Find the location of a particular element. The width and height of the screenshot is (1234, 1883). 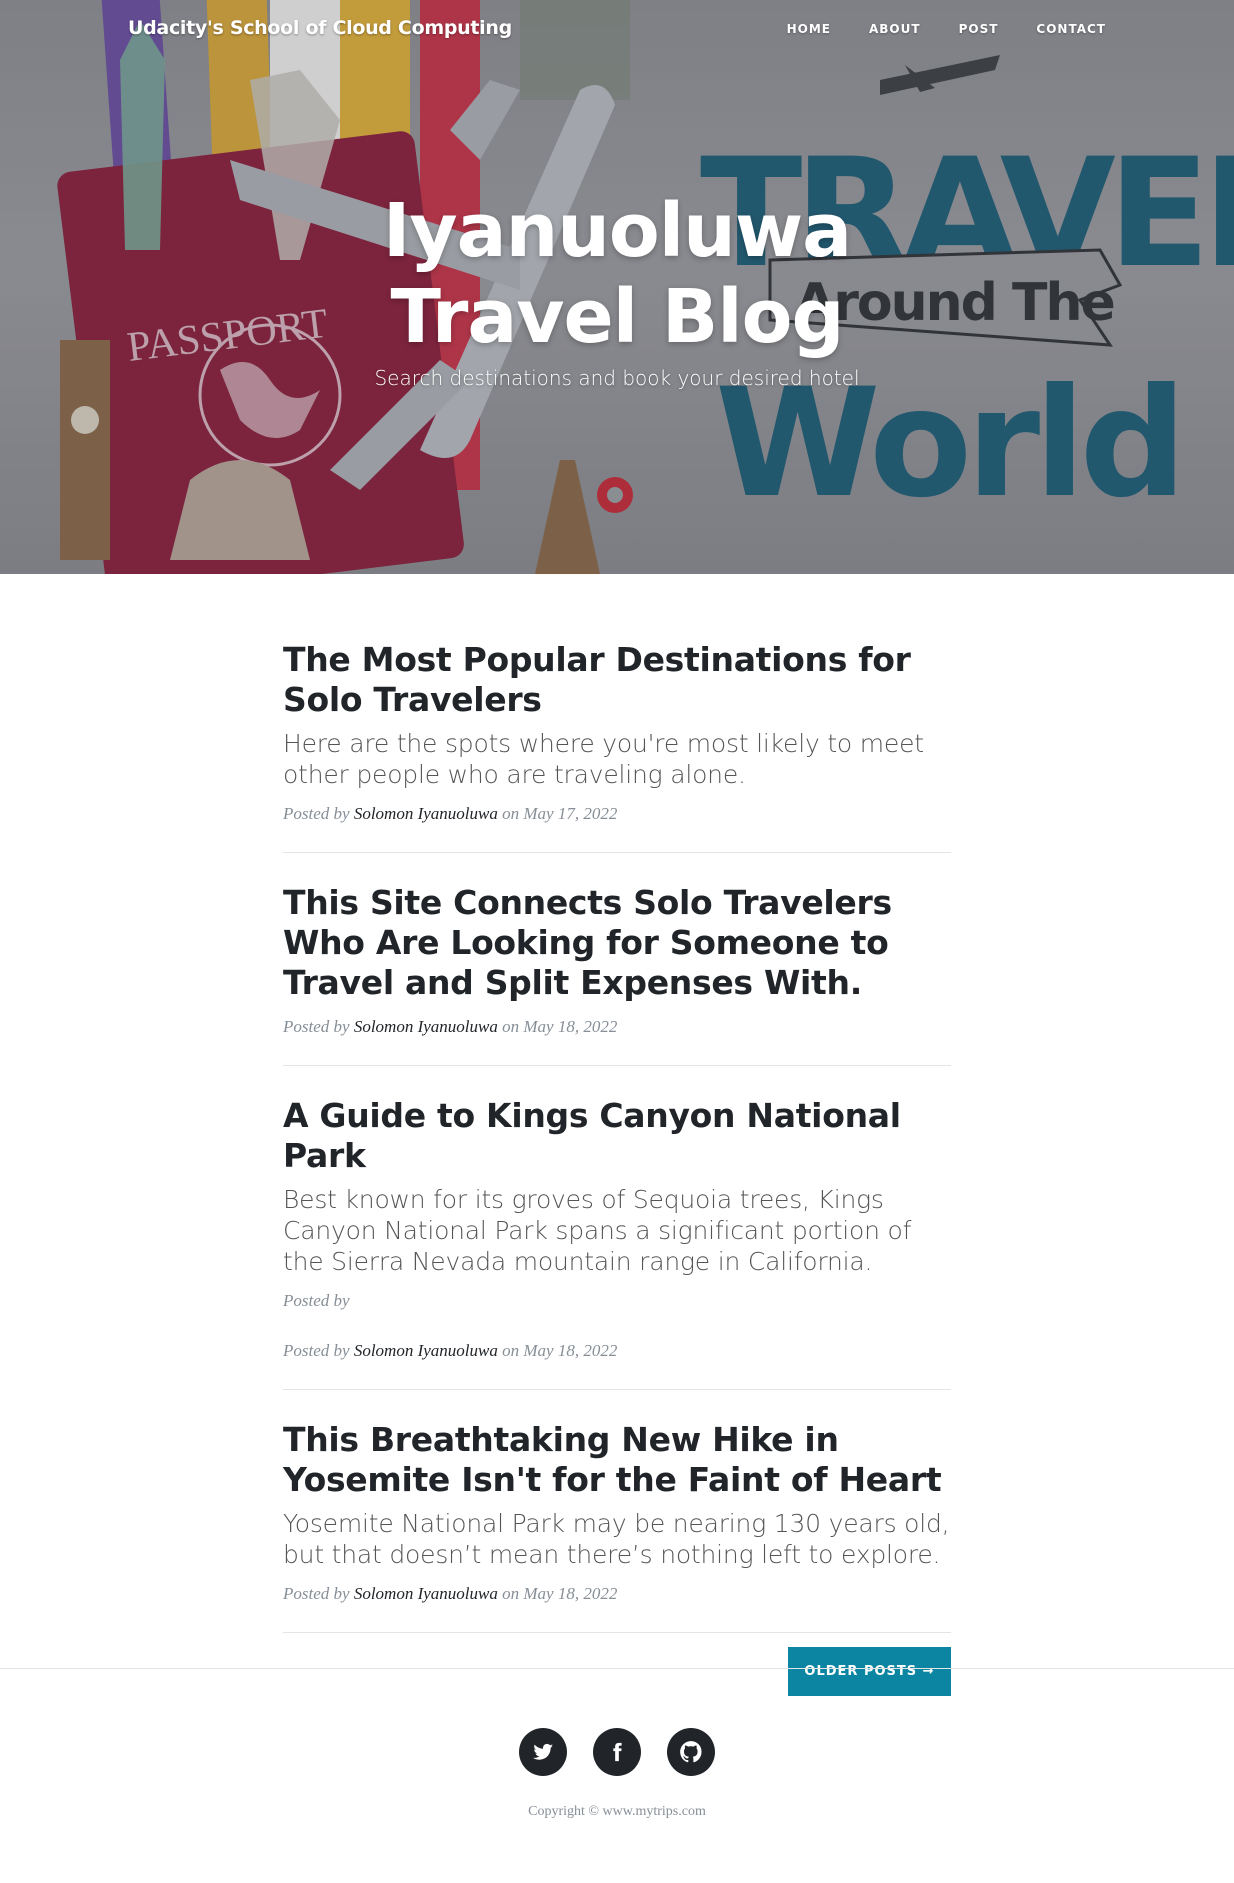

site-heading-line2: Travel Blog is located at coordinates (617, 317).